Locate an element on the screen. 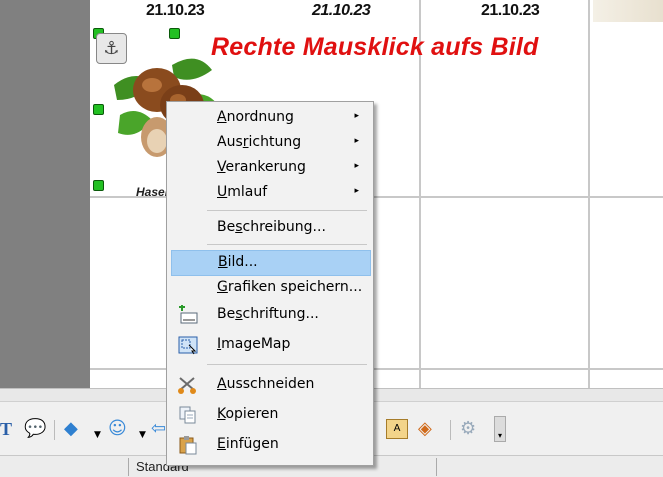 Image resolution: width=663 pixels, height=477 pixels. menu-item-verankerung: Verankerung ▸ is located at coordinates (270, 168).